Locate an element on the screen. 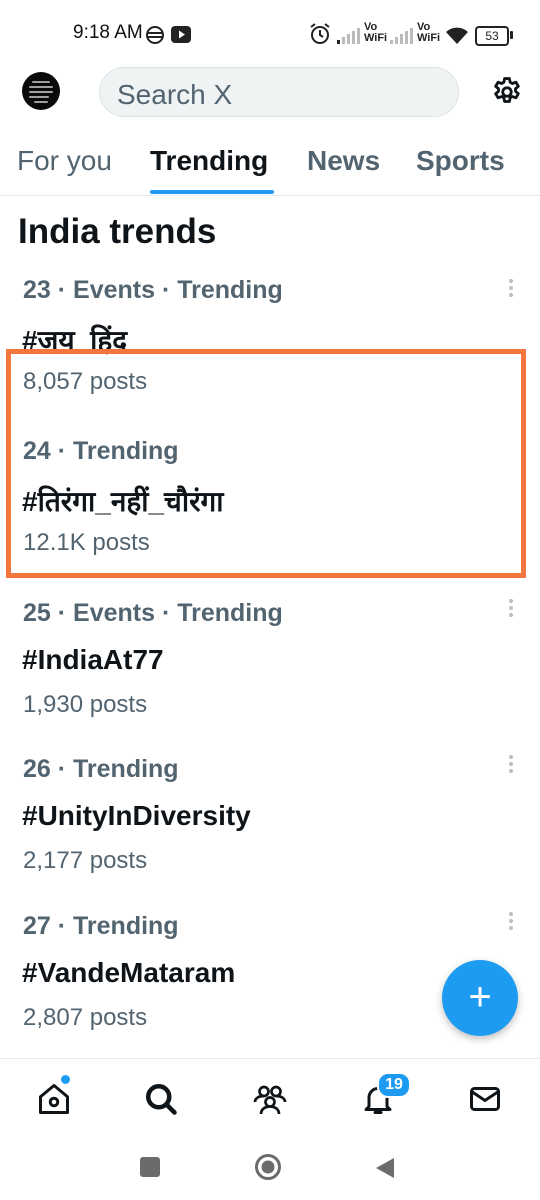 The image size is (540, 1200). alarm-icon is located at coordinates (320, 33).